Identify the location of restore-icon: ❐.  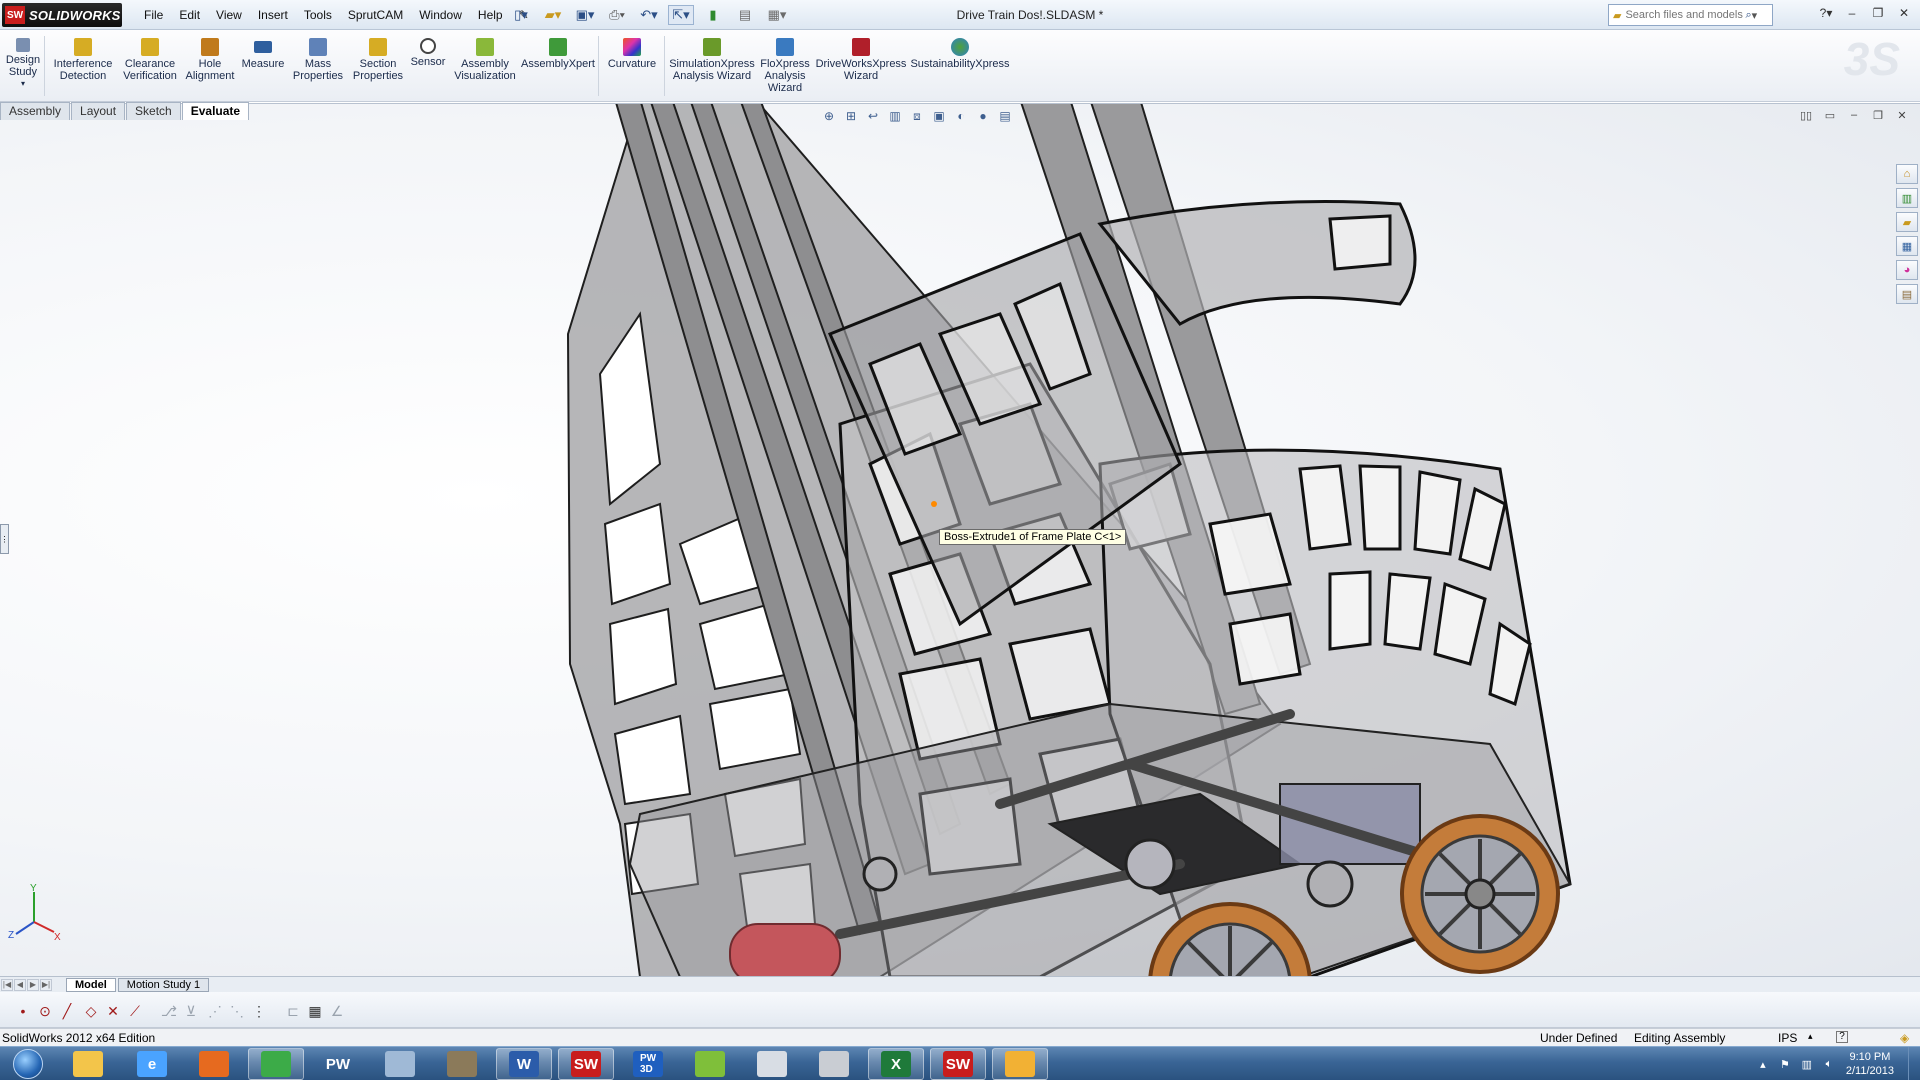
(1878, 13).